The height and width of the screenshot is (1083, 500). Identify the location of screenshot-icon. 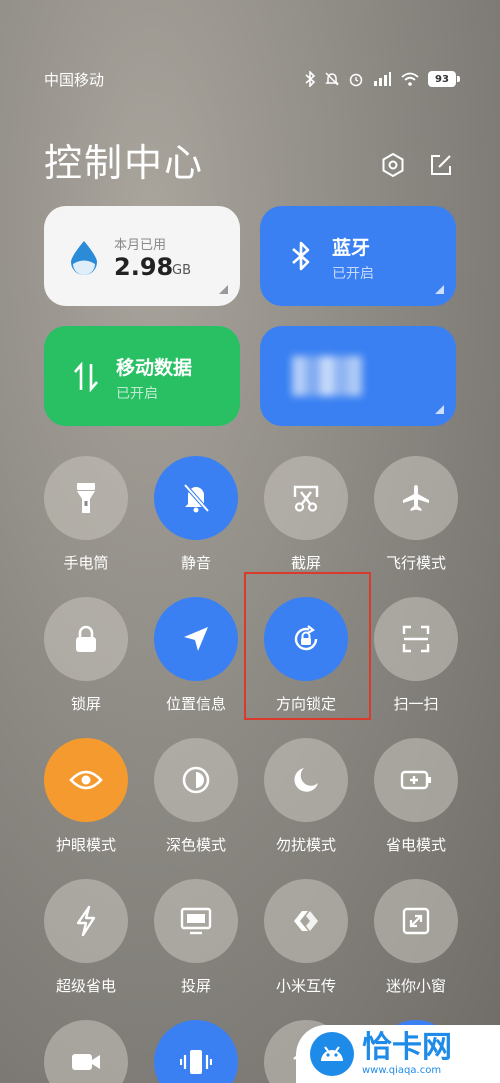
(306, 498).